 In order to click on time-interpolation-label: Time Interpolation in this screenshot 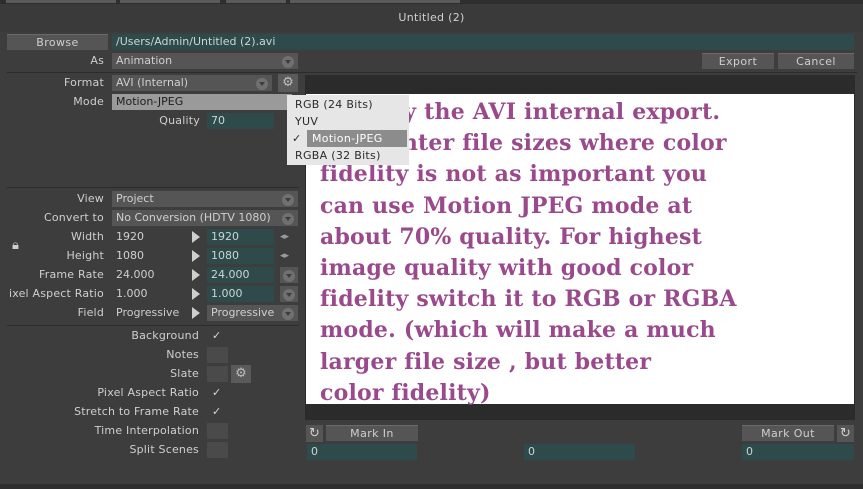, I will do `click(146, 430)`.